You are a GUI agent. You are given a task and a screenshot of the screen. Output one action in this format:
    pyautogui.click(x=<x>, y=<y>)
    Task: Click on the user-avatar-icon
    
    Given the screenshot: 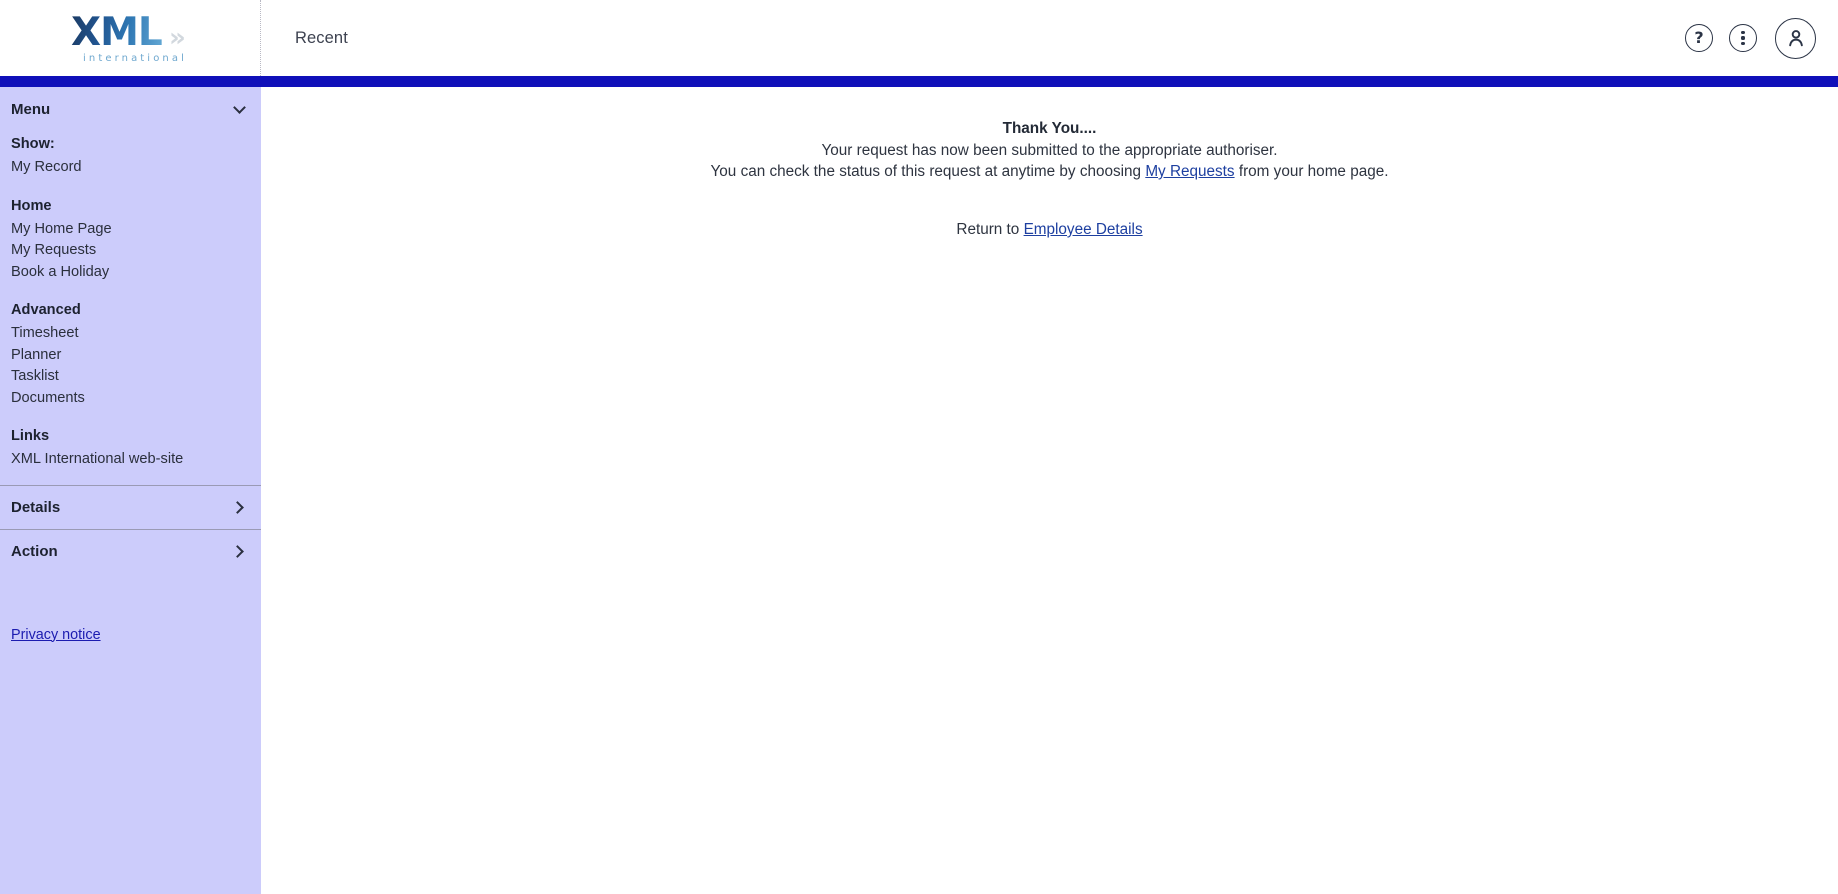 What is the action you would take?
    pyautogui.click(x=1795, y=38)
    